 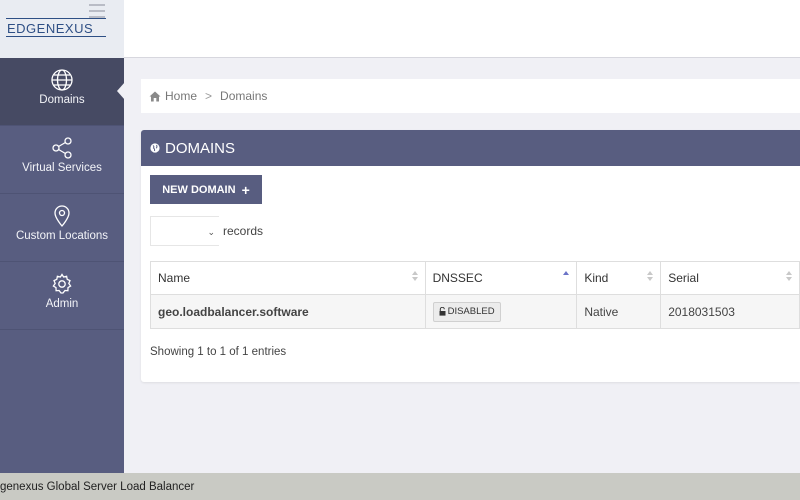 What do you see at coordinates (466, 311) in the screenshot?
I see `dnssec-status-badge: DISABLED` at bounding box center [466, 311].